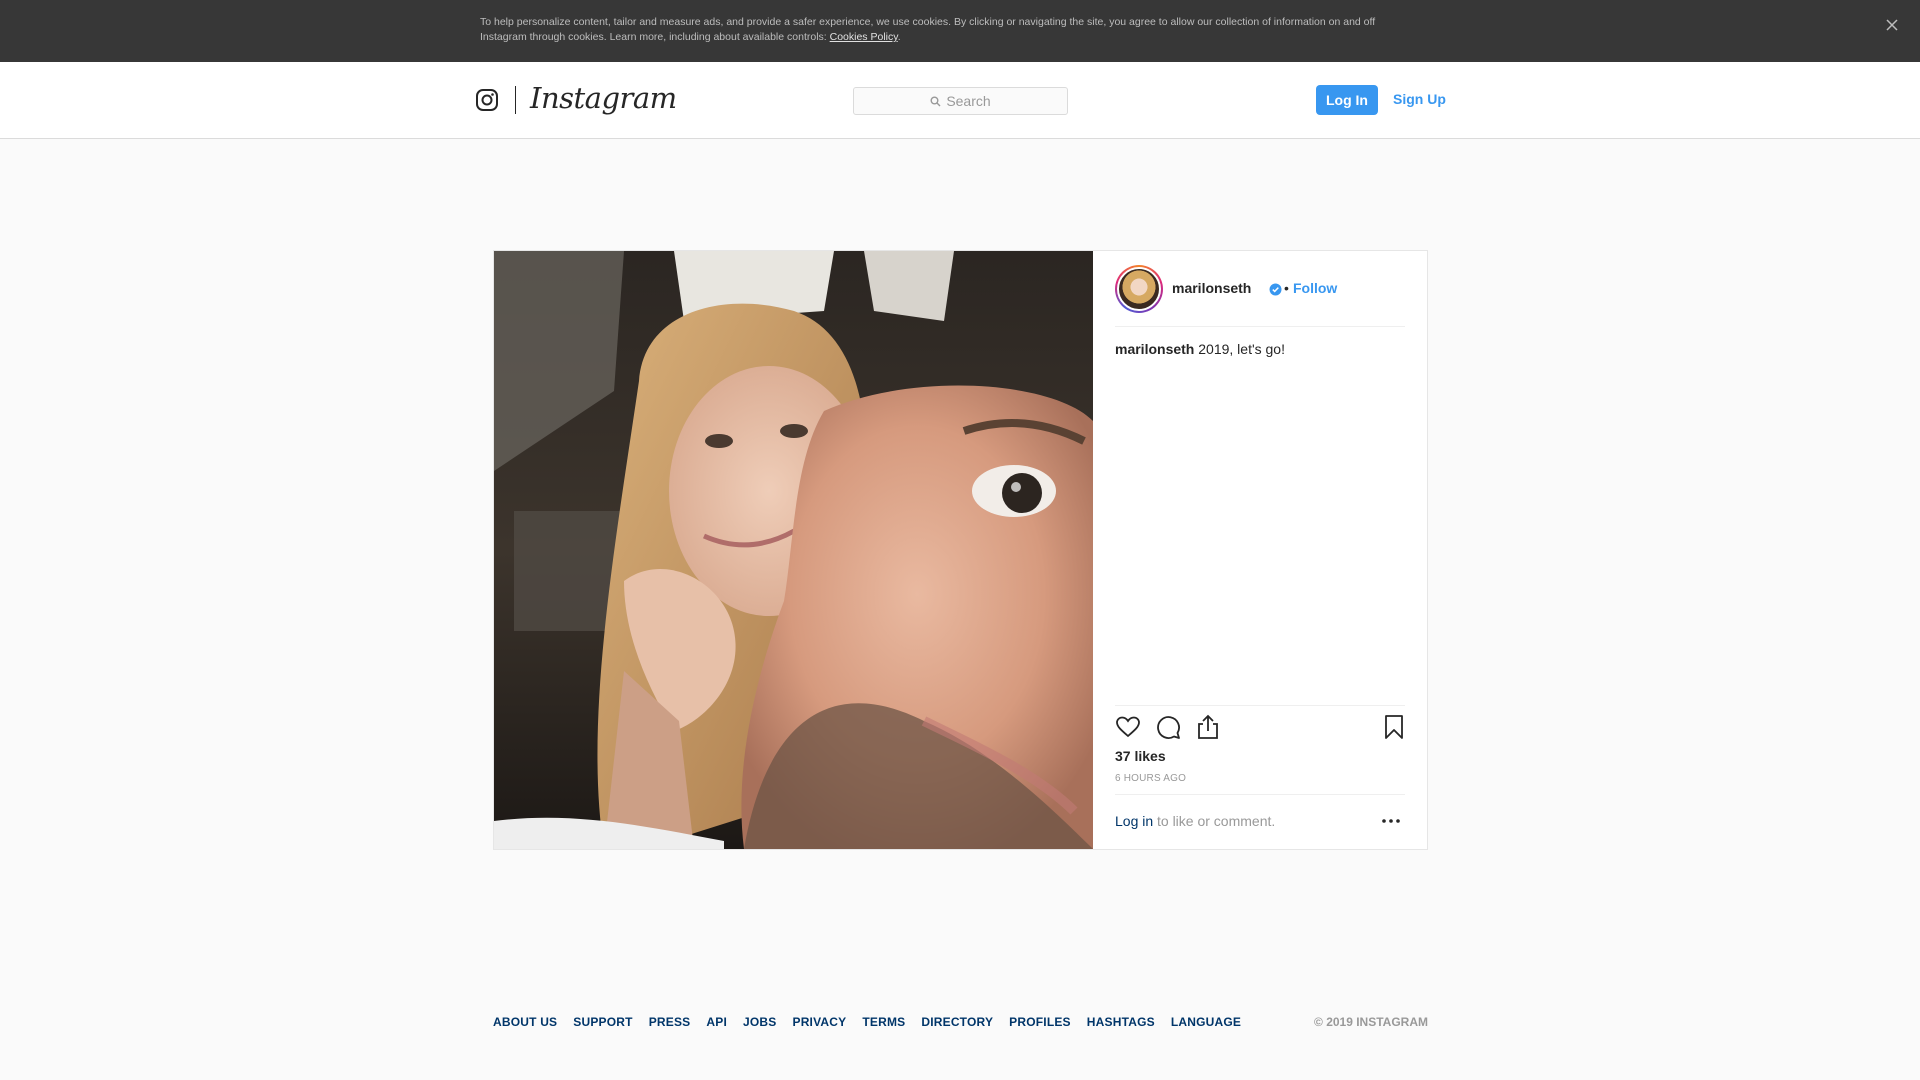 The height and width of the screenshot is (1080, 1920). What do you see at coordinates (1239, 349) in the screenshot?
I see `caption-text: 2019, let's go!` at bounding box center [1239, 349].